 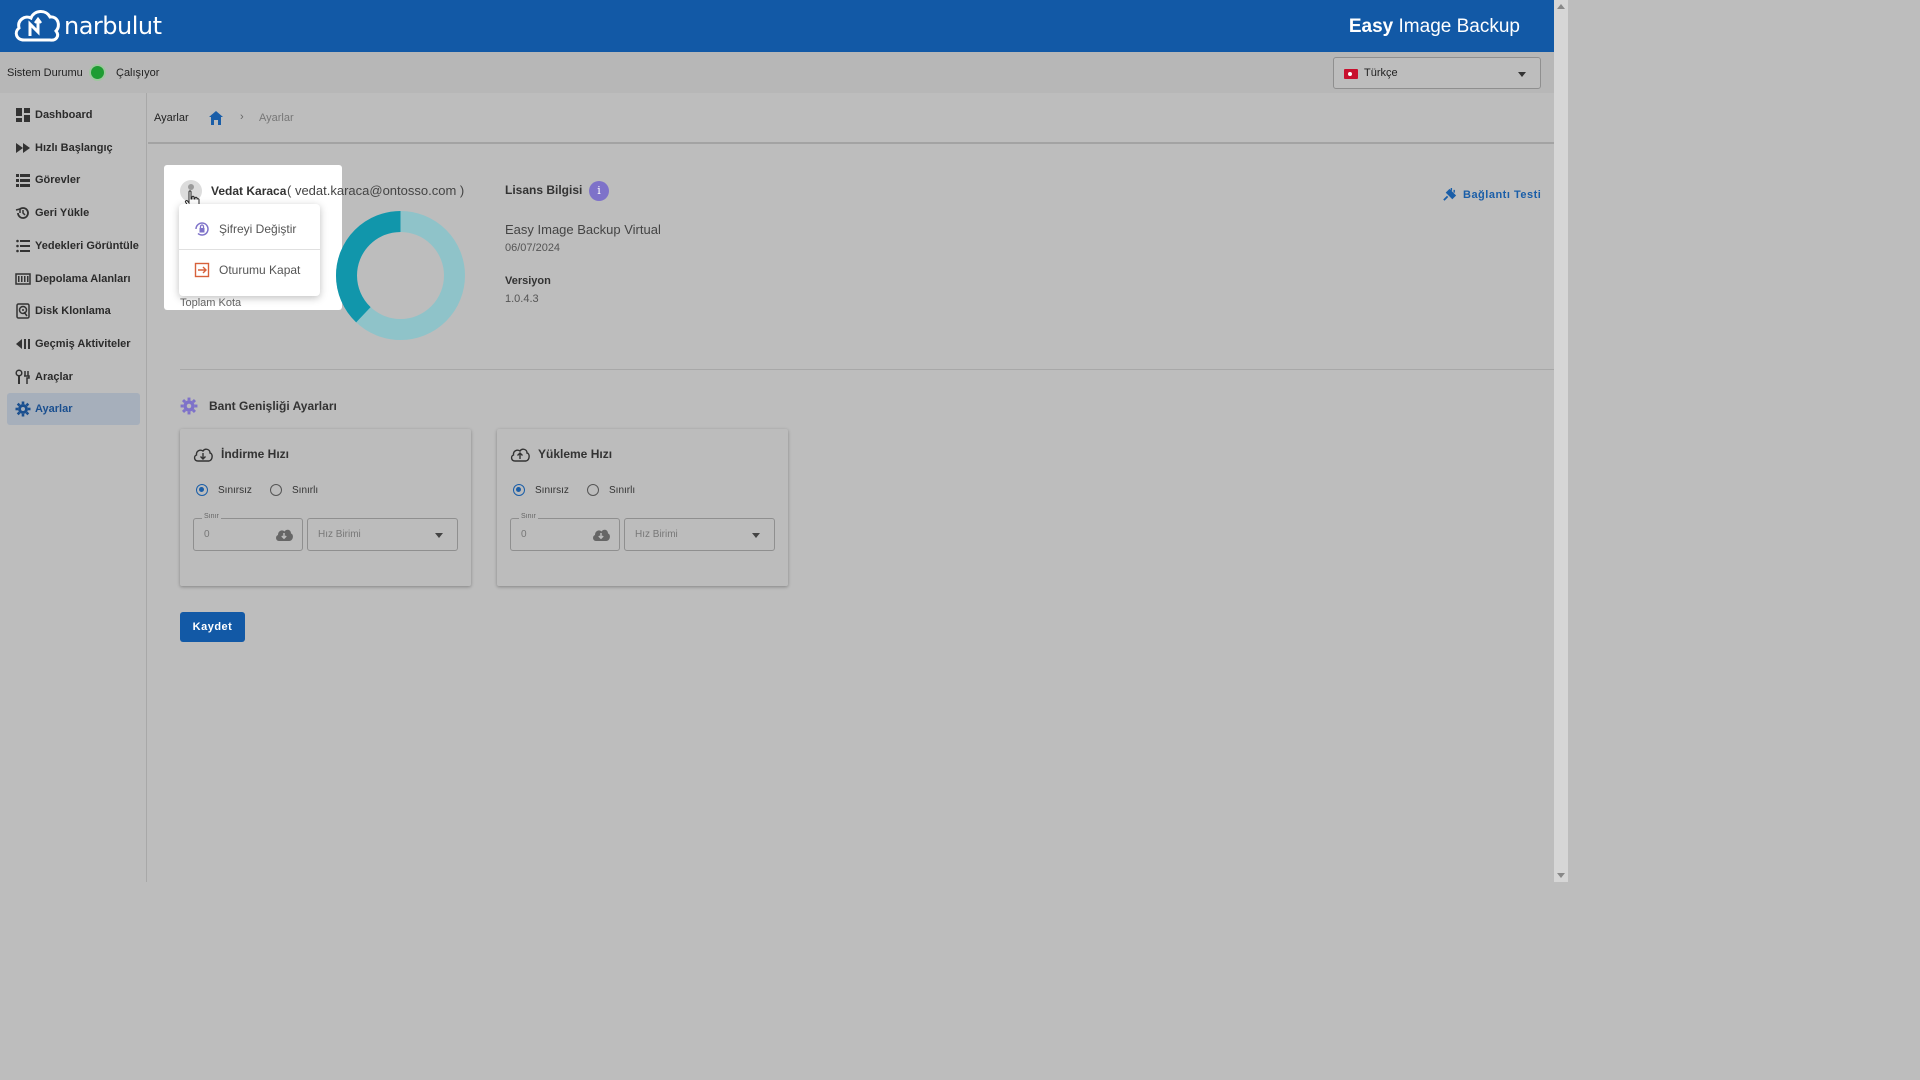 What do you see at coordinates (1561, 6) in the screenshot?
I see `scroll-up-icon` at bounding box center [1561, 6].